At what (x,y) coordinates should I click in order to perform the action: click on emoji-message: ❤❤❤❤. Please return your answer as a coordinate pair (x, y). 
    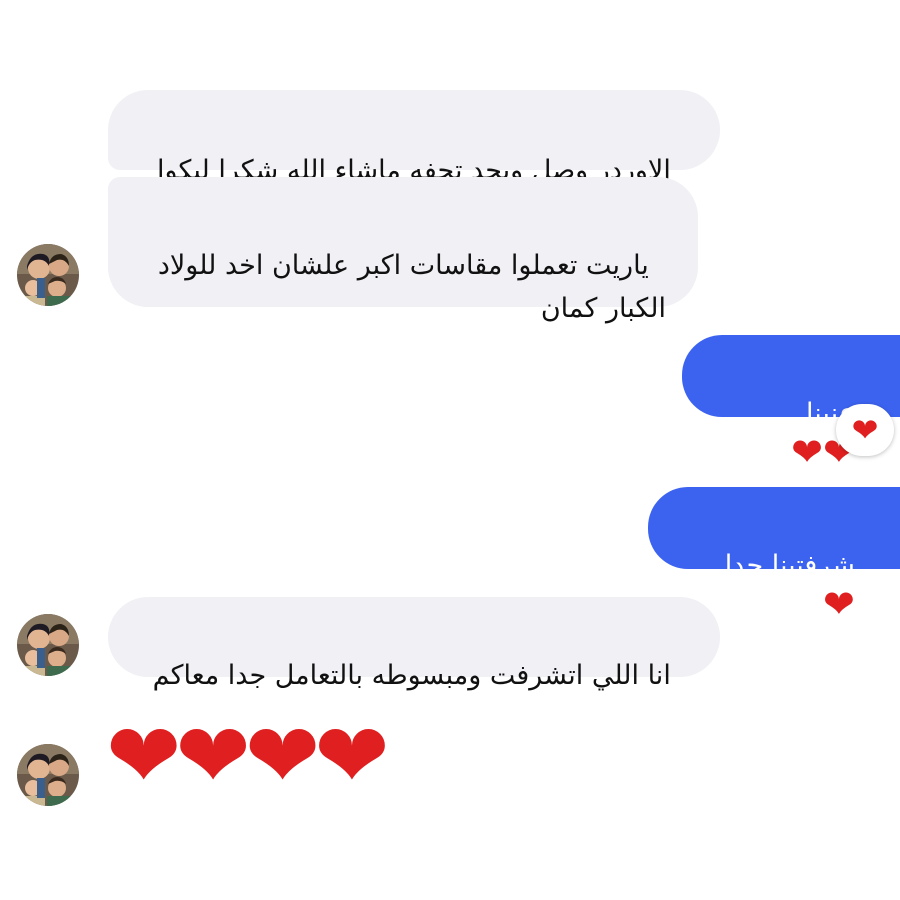
    Looking at the image, I should click on (248, 756).